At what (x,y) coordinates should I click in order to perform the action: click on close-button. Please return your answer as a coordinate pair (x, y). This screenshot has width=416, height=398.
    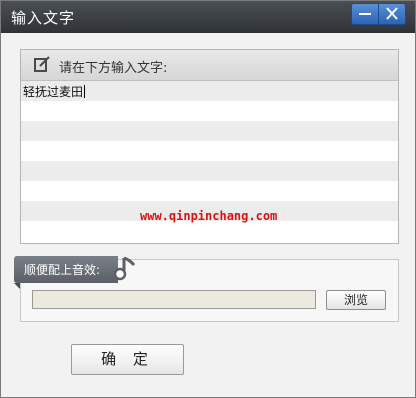
    Looking at the image, I should click on (392, 14).